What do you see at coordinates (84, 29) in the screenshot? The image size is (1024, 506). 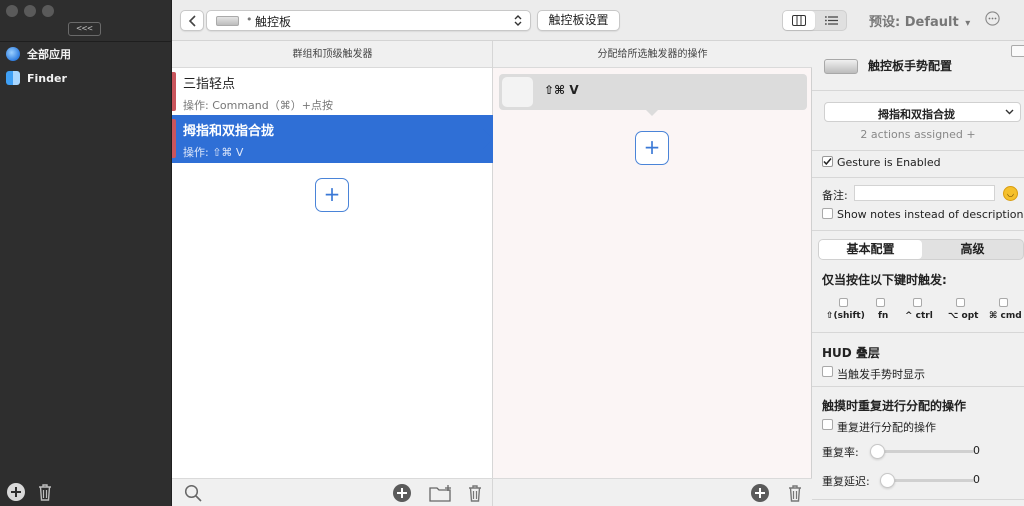 I see `collapse-sidebar-button: <<<` at bounding box center [84, 29].